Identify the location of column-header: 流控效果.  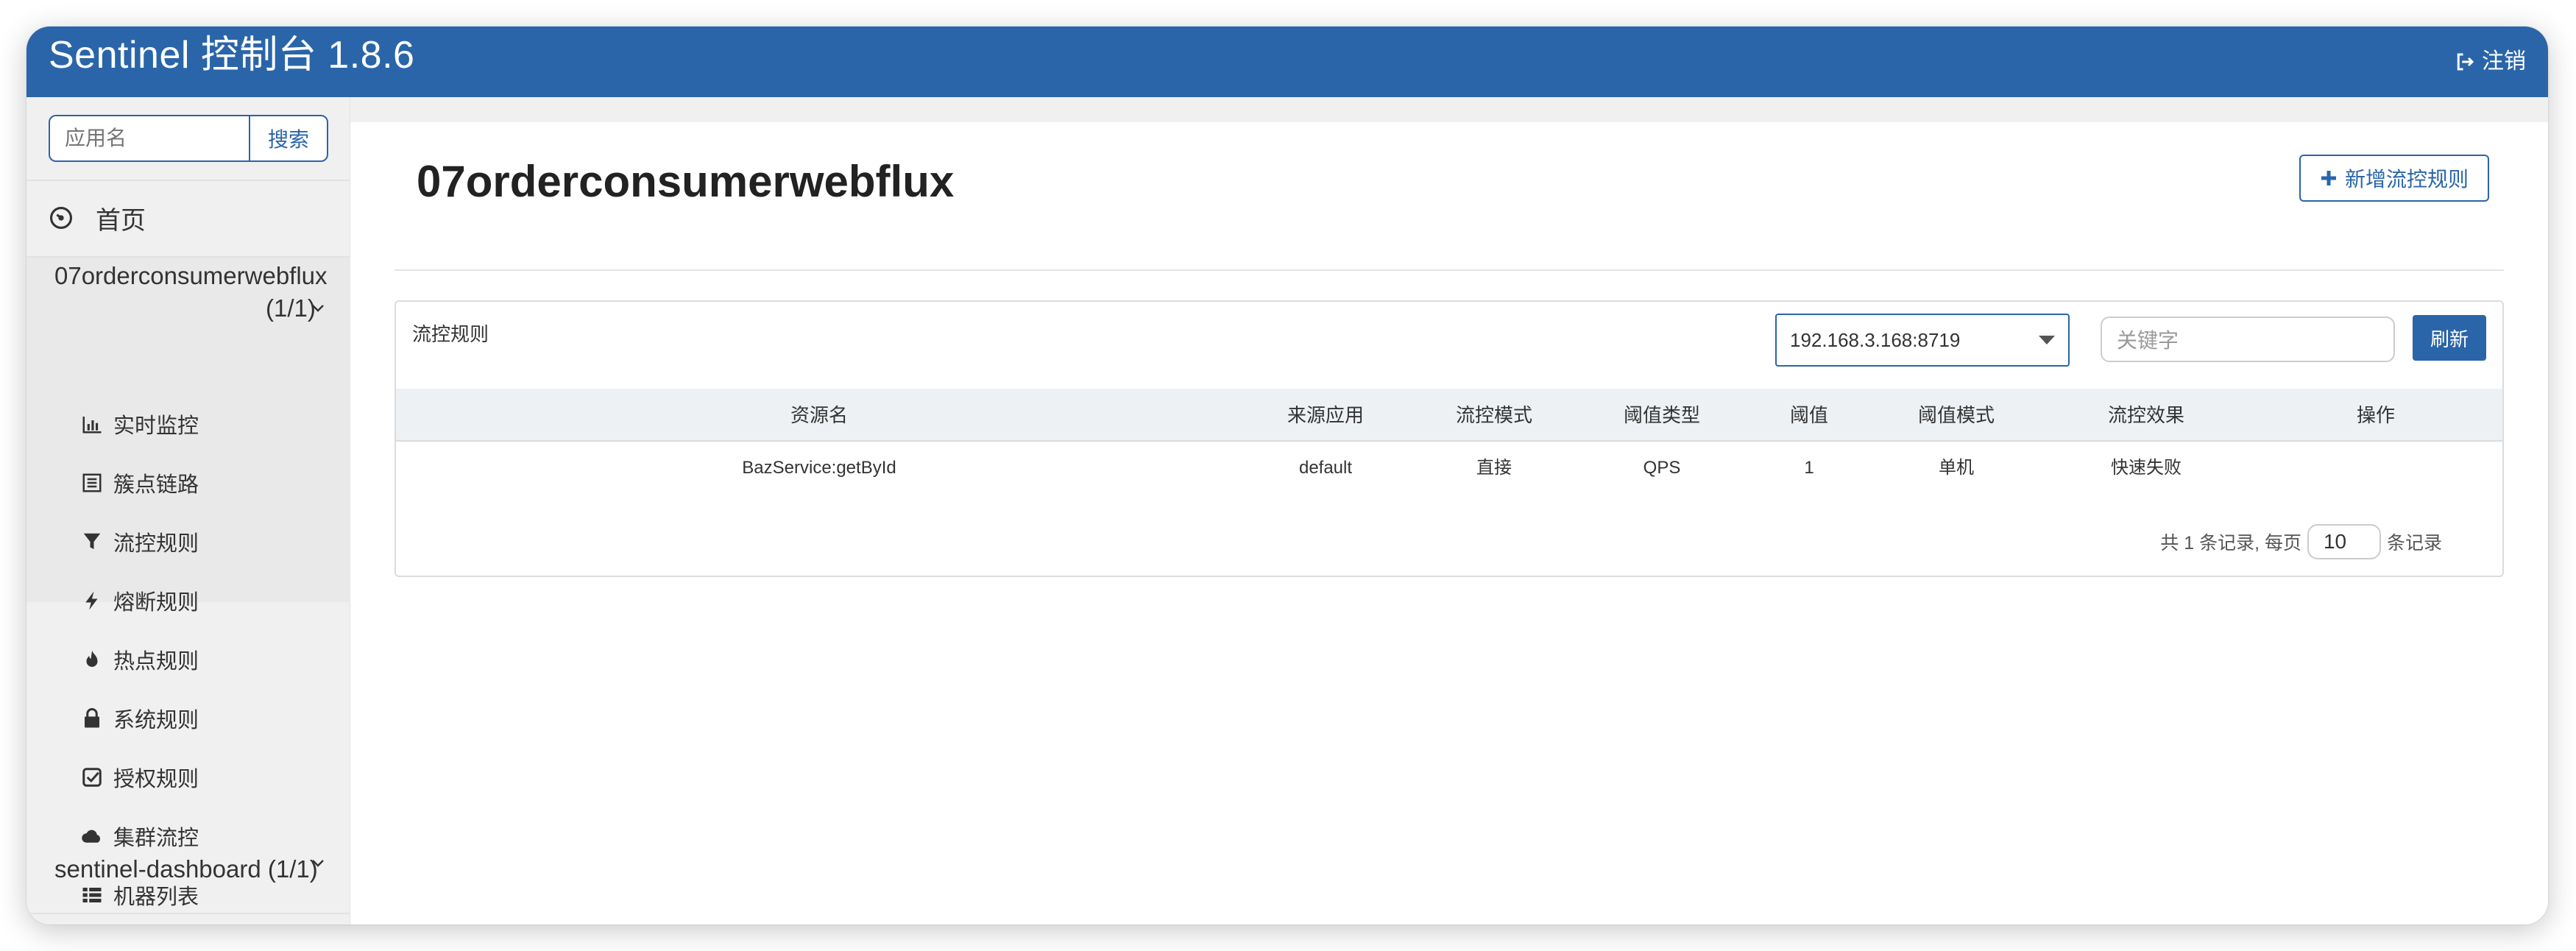
(2146, 415).